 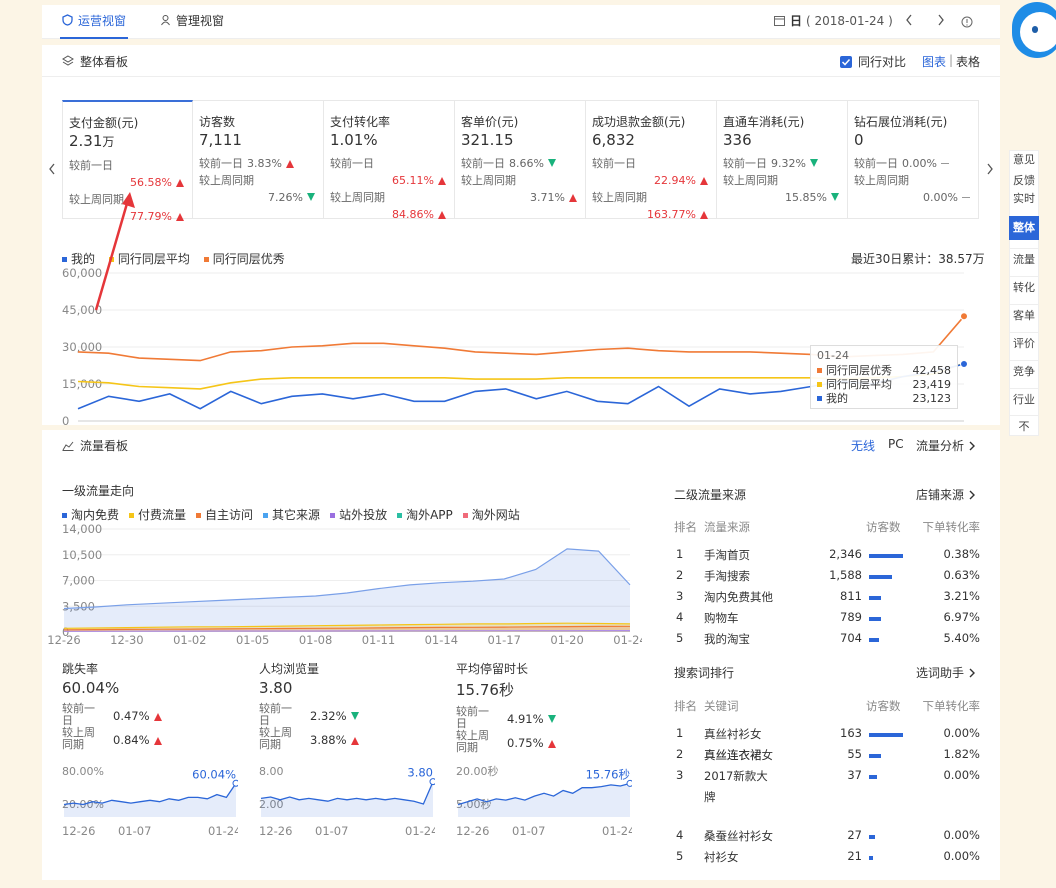 What do you see at coordinates (827, 620) in the screenshot?
I see `table-row: 4 购物车 789 6.97%` at bounding box center [827, 620].